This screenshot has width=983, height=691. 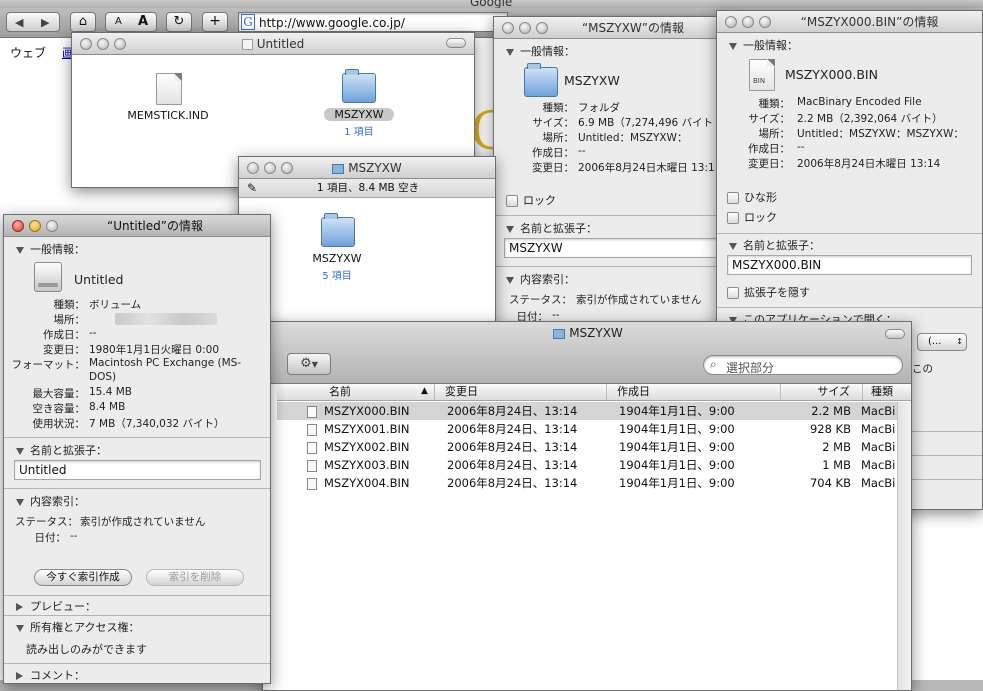 I want to click on home-button: ⌂, so click(x=83, y=22).